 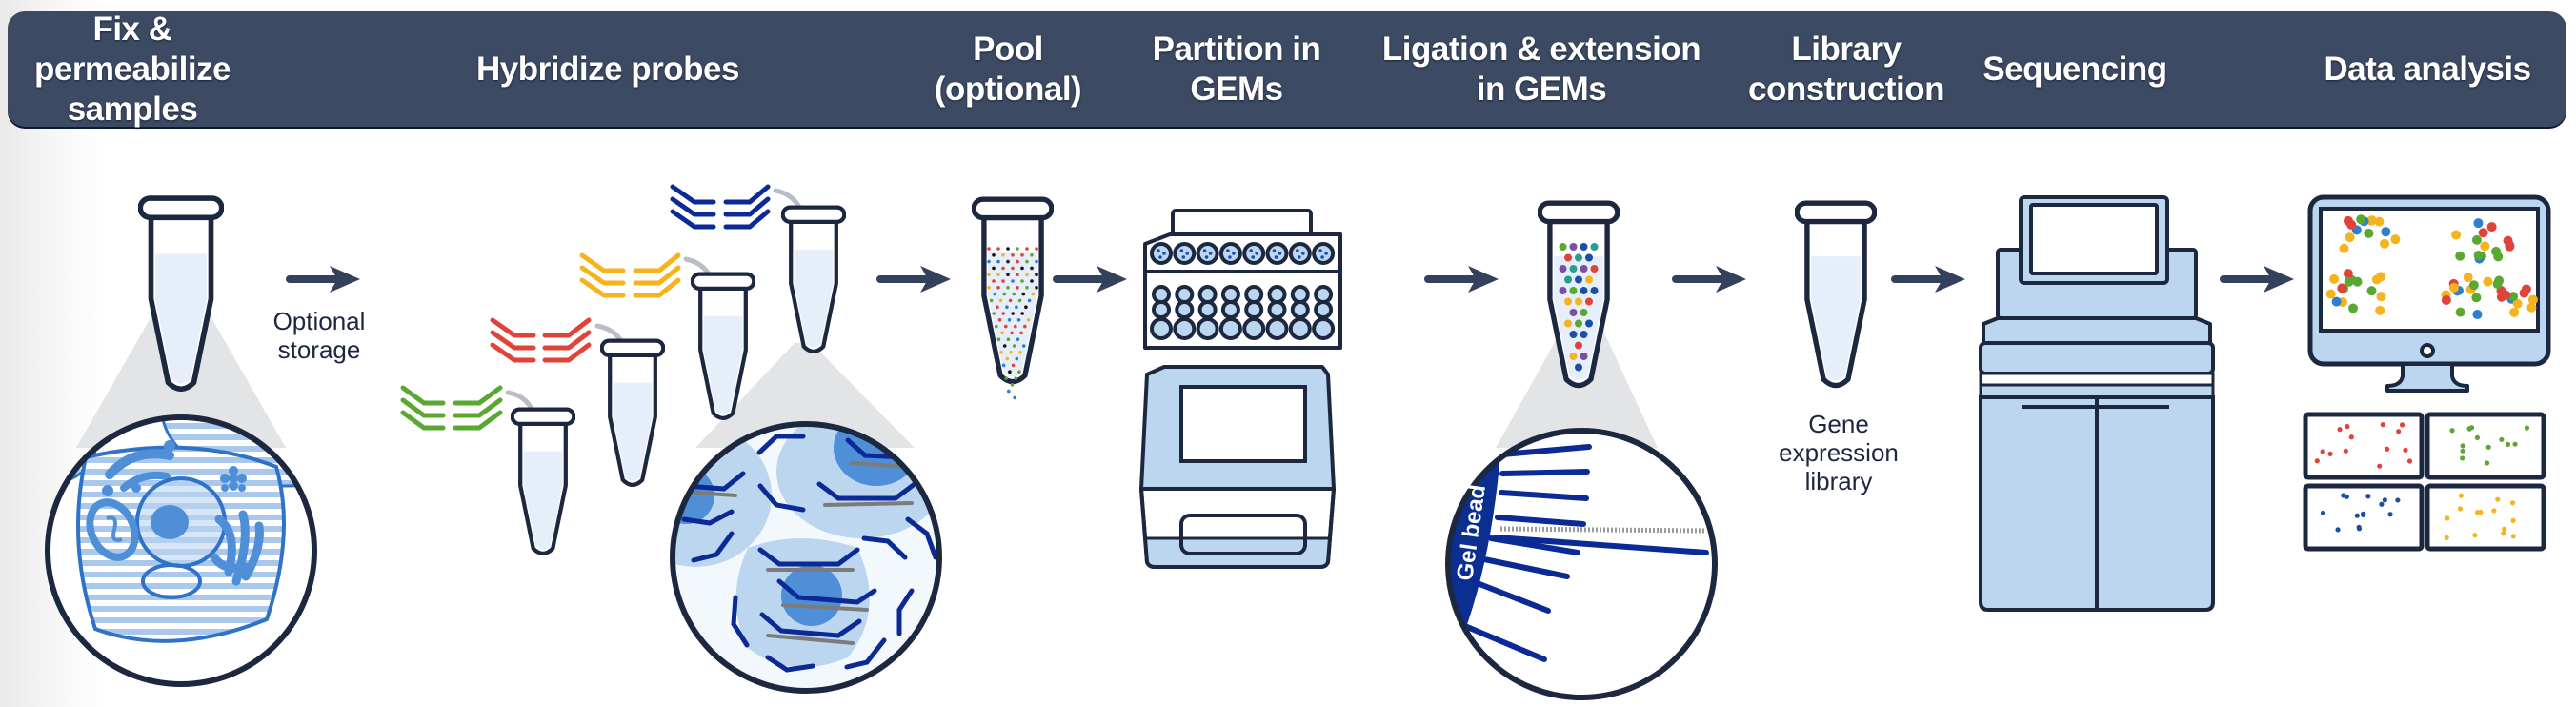 What do you see at coordinates (2485, 446) in the screenshot?
I see `feature-plot-green` at bounding box center [2485, 446].